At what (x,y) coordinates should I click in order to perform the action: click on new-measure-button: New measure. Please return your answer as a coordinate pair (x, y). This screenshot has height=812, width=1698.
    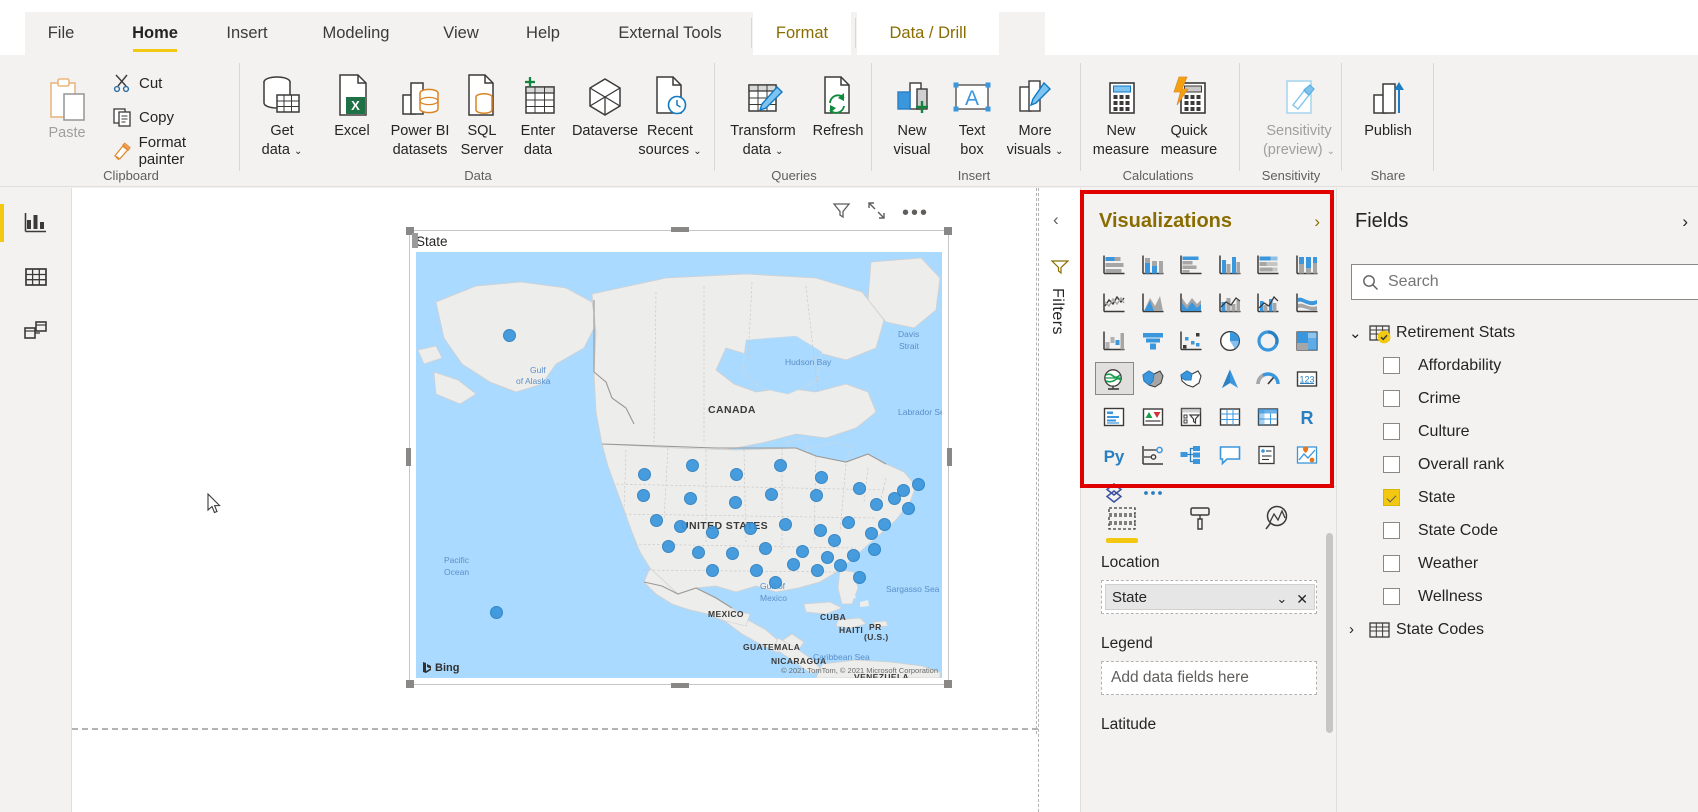
    Looking at the image, I should click on (1121, 115).